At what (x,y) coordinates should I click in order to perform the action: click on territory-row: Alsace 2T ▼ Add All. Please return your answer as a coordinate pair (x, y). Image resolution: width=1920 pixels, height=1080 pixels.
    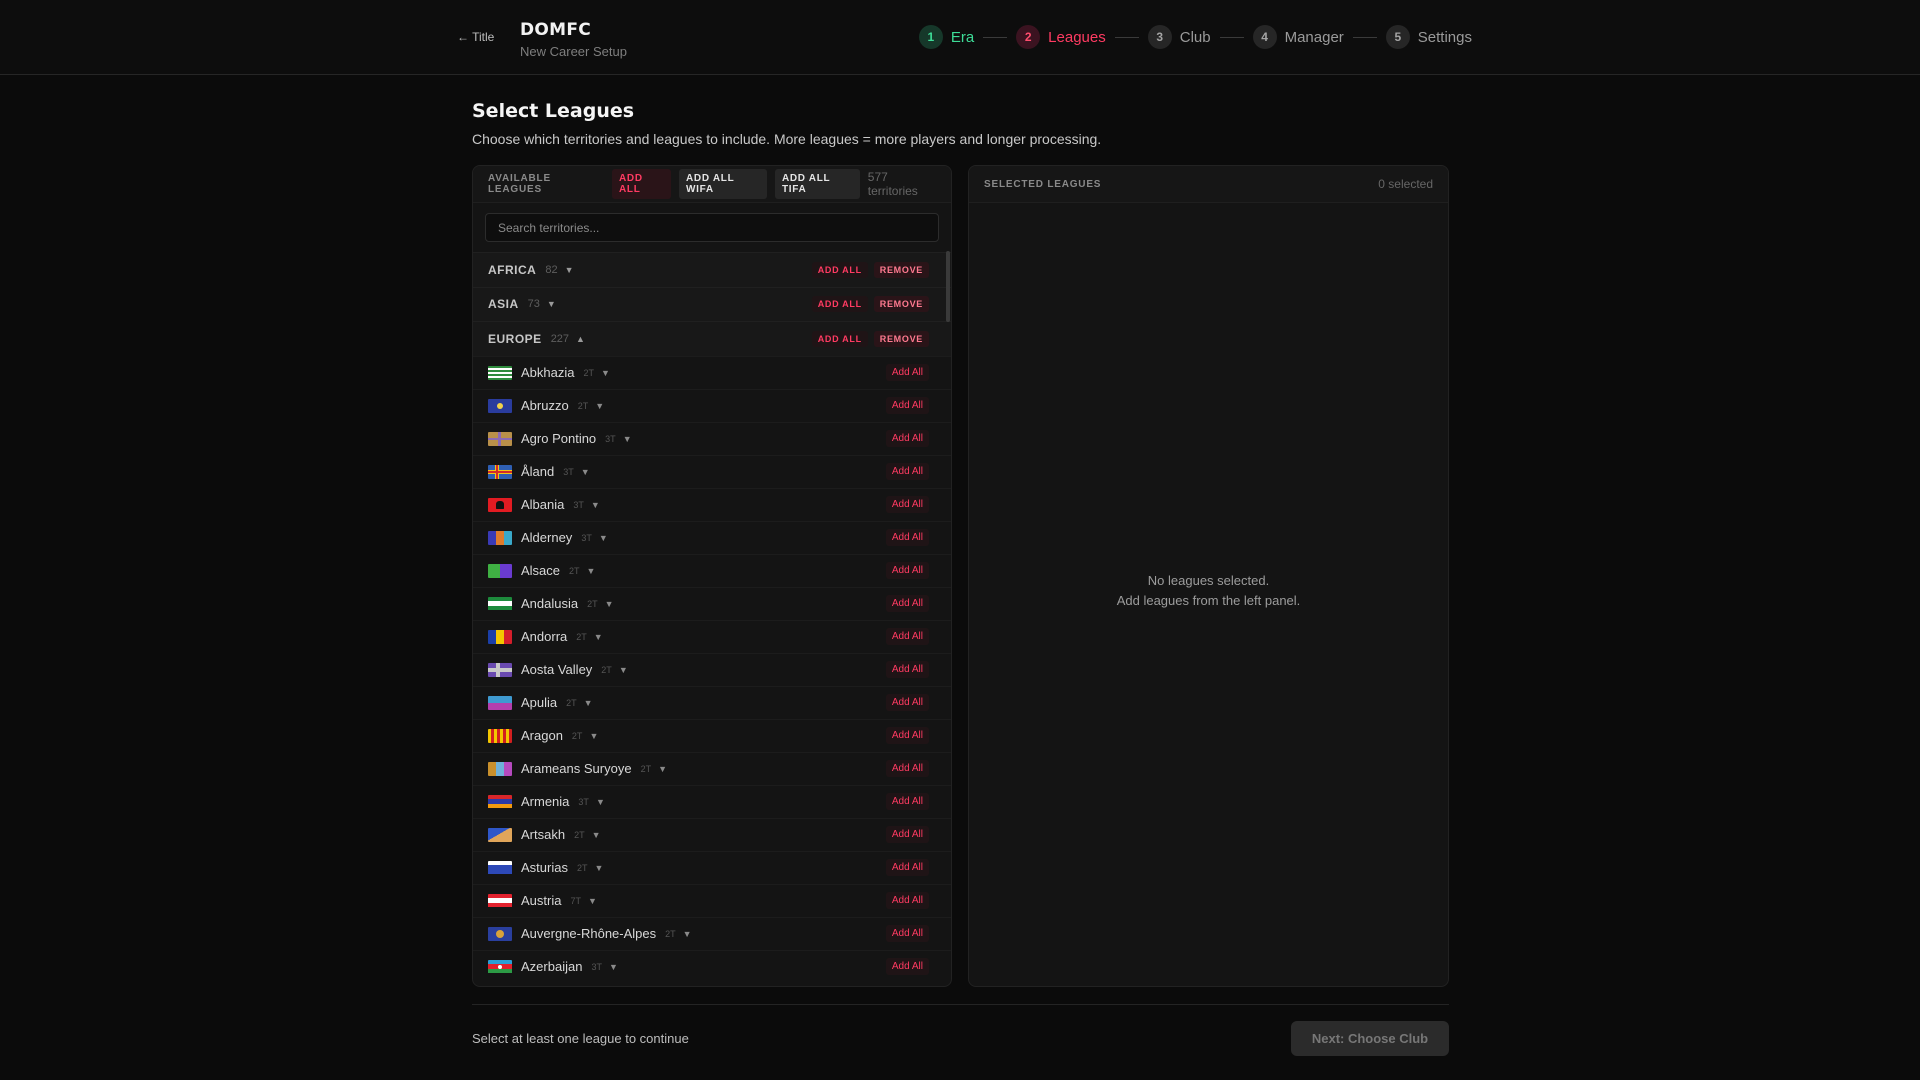
    Looking at the image, I should click on (712, 570).